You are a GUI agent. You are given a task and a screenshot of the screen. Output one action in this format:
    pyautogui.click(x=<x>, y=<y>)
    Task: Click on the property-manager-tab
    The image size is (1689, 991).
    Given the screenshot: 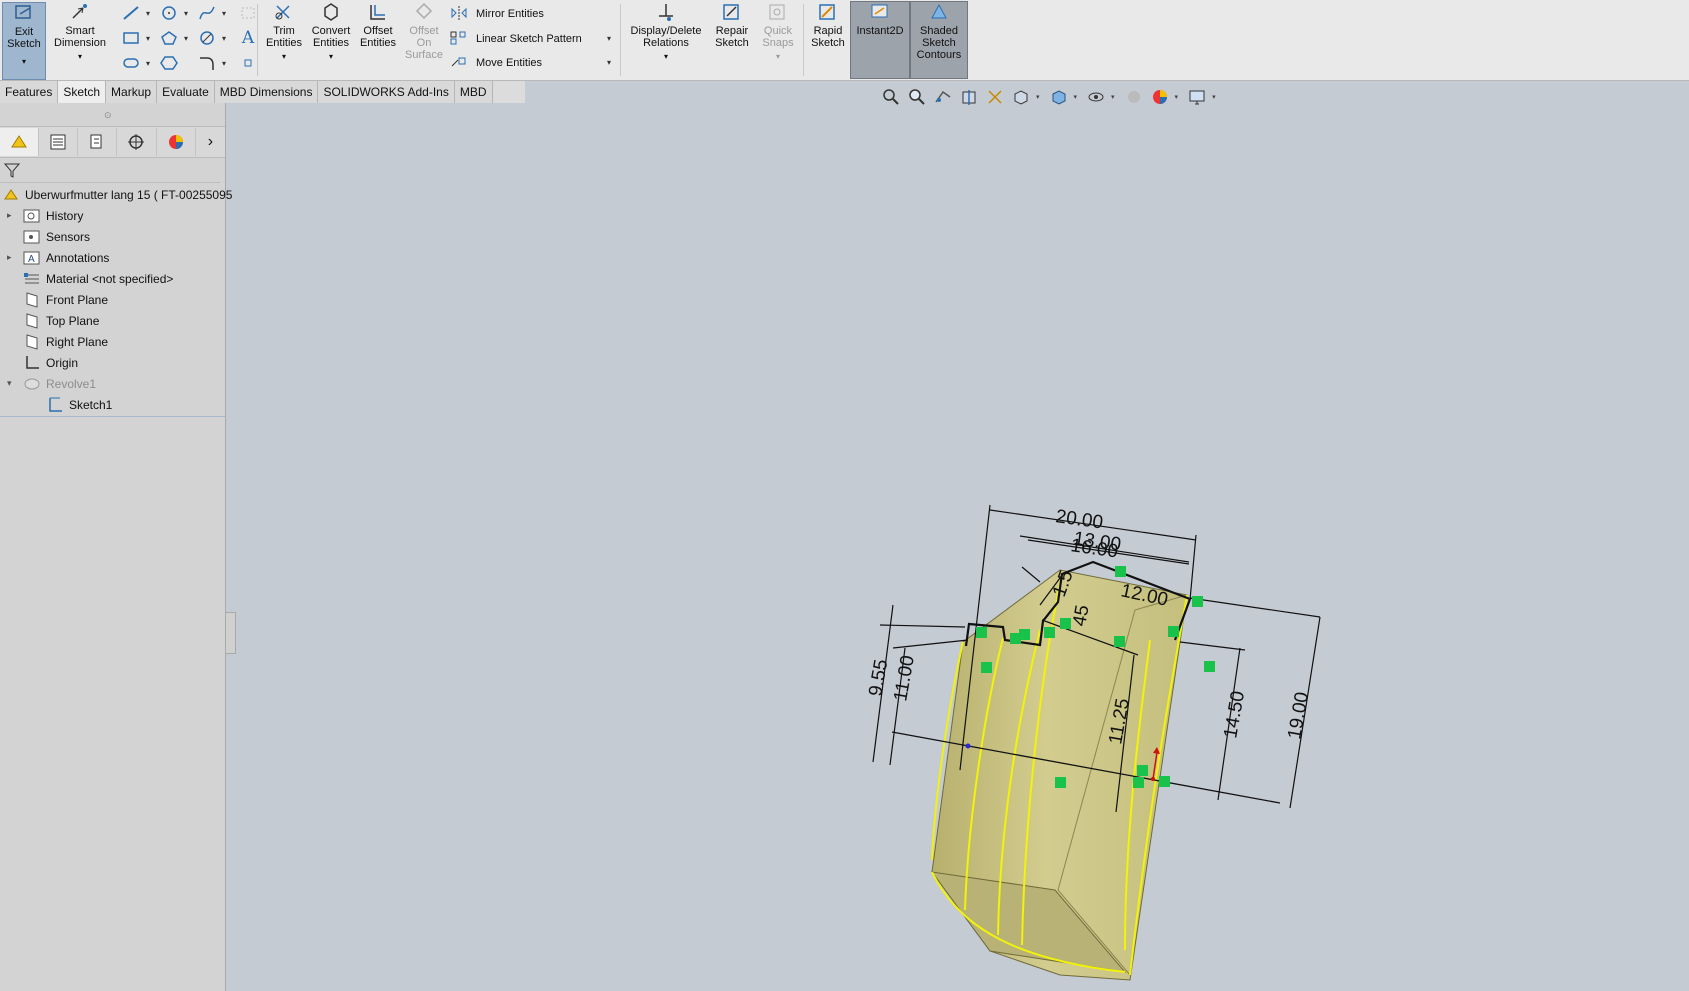 What is the action you would take?
    pyautogui.click(x=59, y=142)
    